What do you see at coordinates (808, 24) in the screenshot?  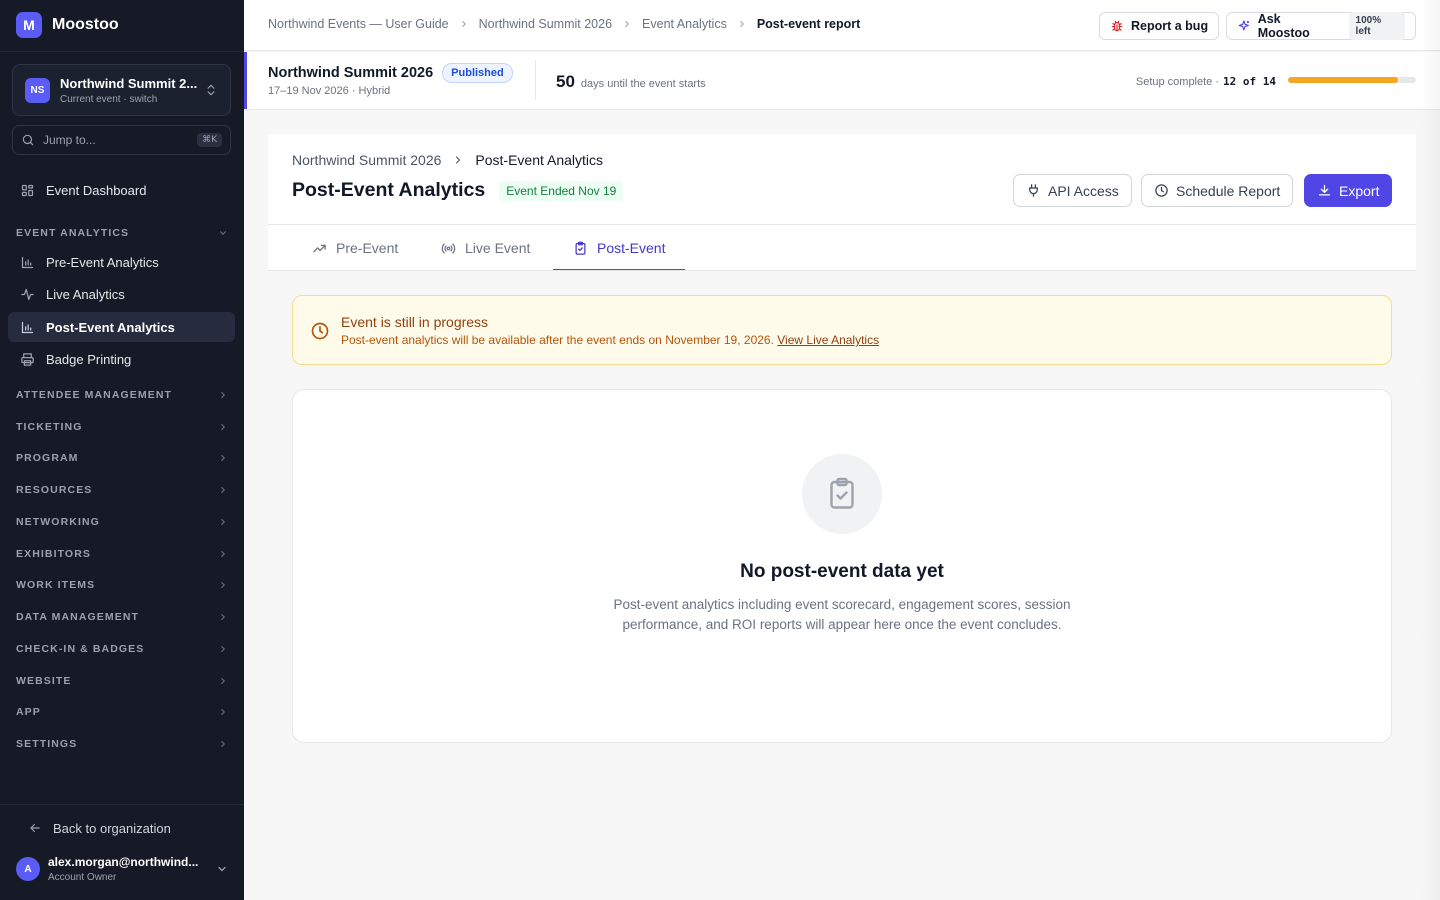 I see `breadcrumb-current: Post-event report` at bounding box center [808, 24].